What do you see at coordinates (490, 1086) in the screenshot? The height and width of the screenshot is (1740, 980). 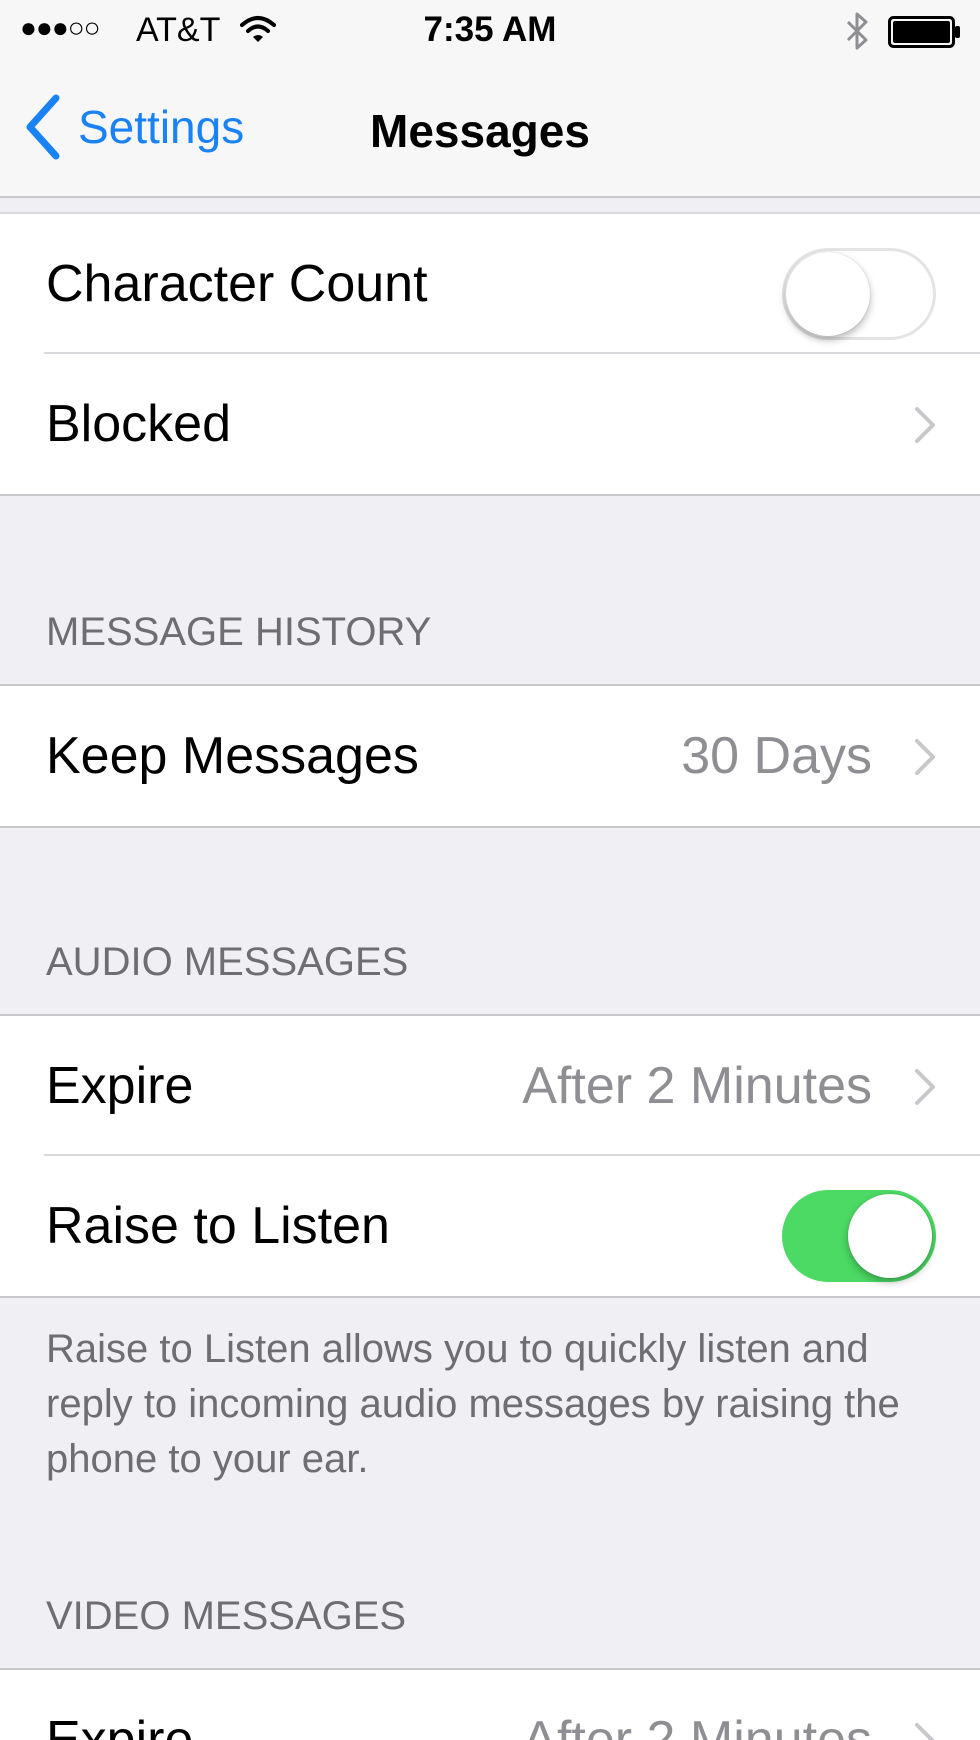 I see `audio-expire-row: Expire After 2 Minutes` at bounding box center [490, 1086].